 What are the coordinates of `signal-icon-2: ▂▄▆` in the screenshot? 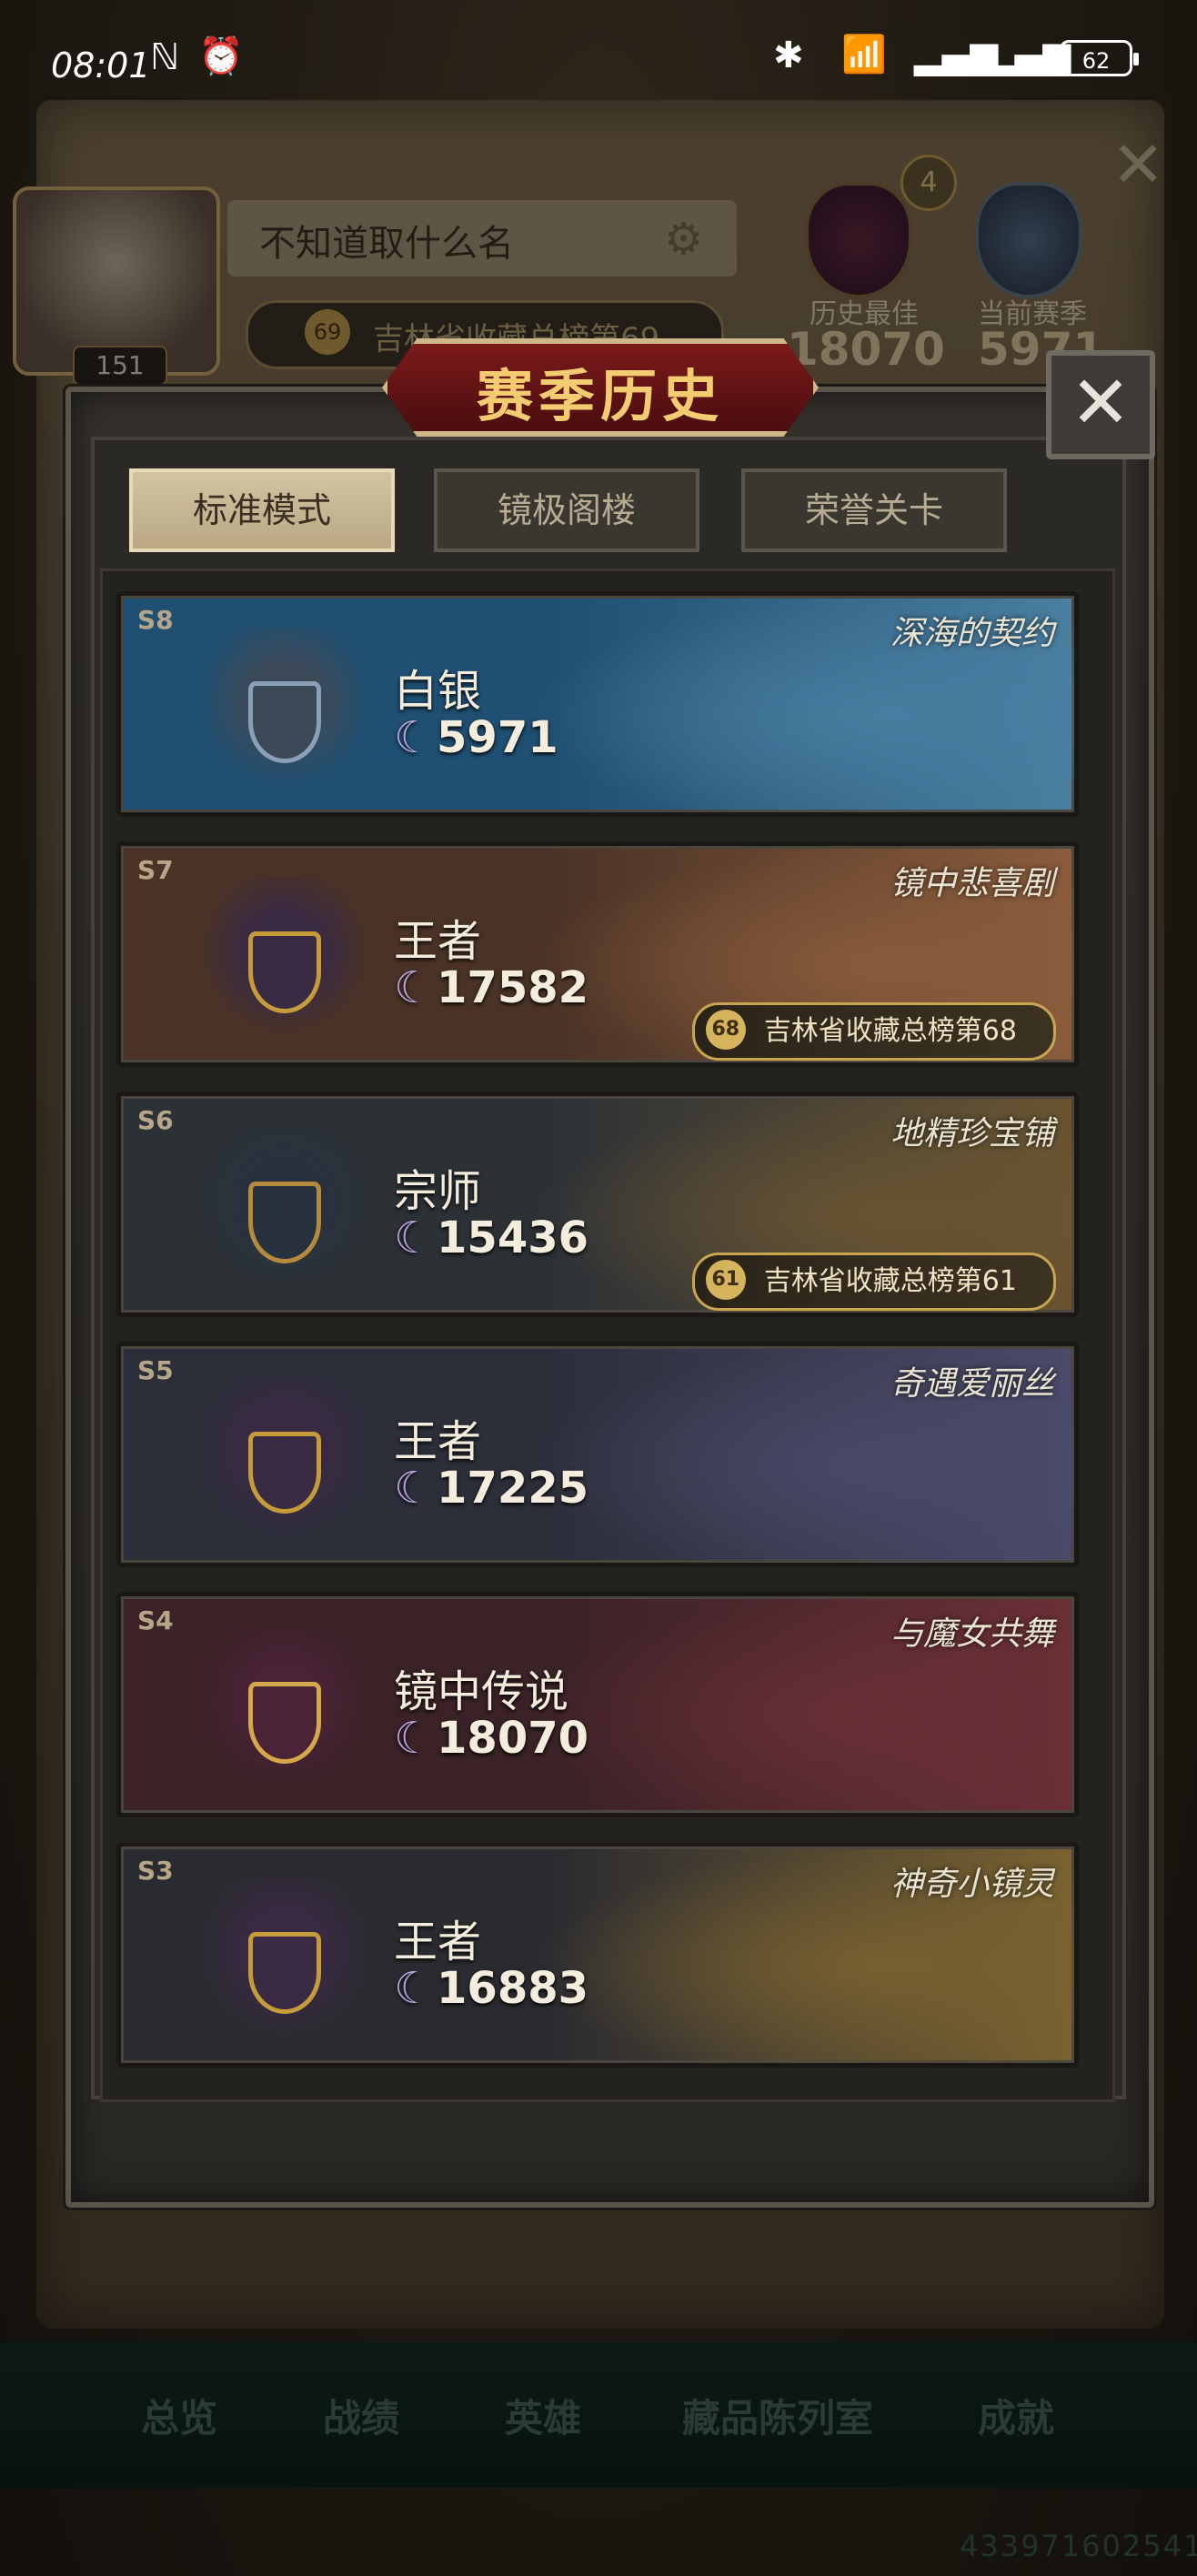 It's located at (1029, 55).